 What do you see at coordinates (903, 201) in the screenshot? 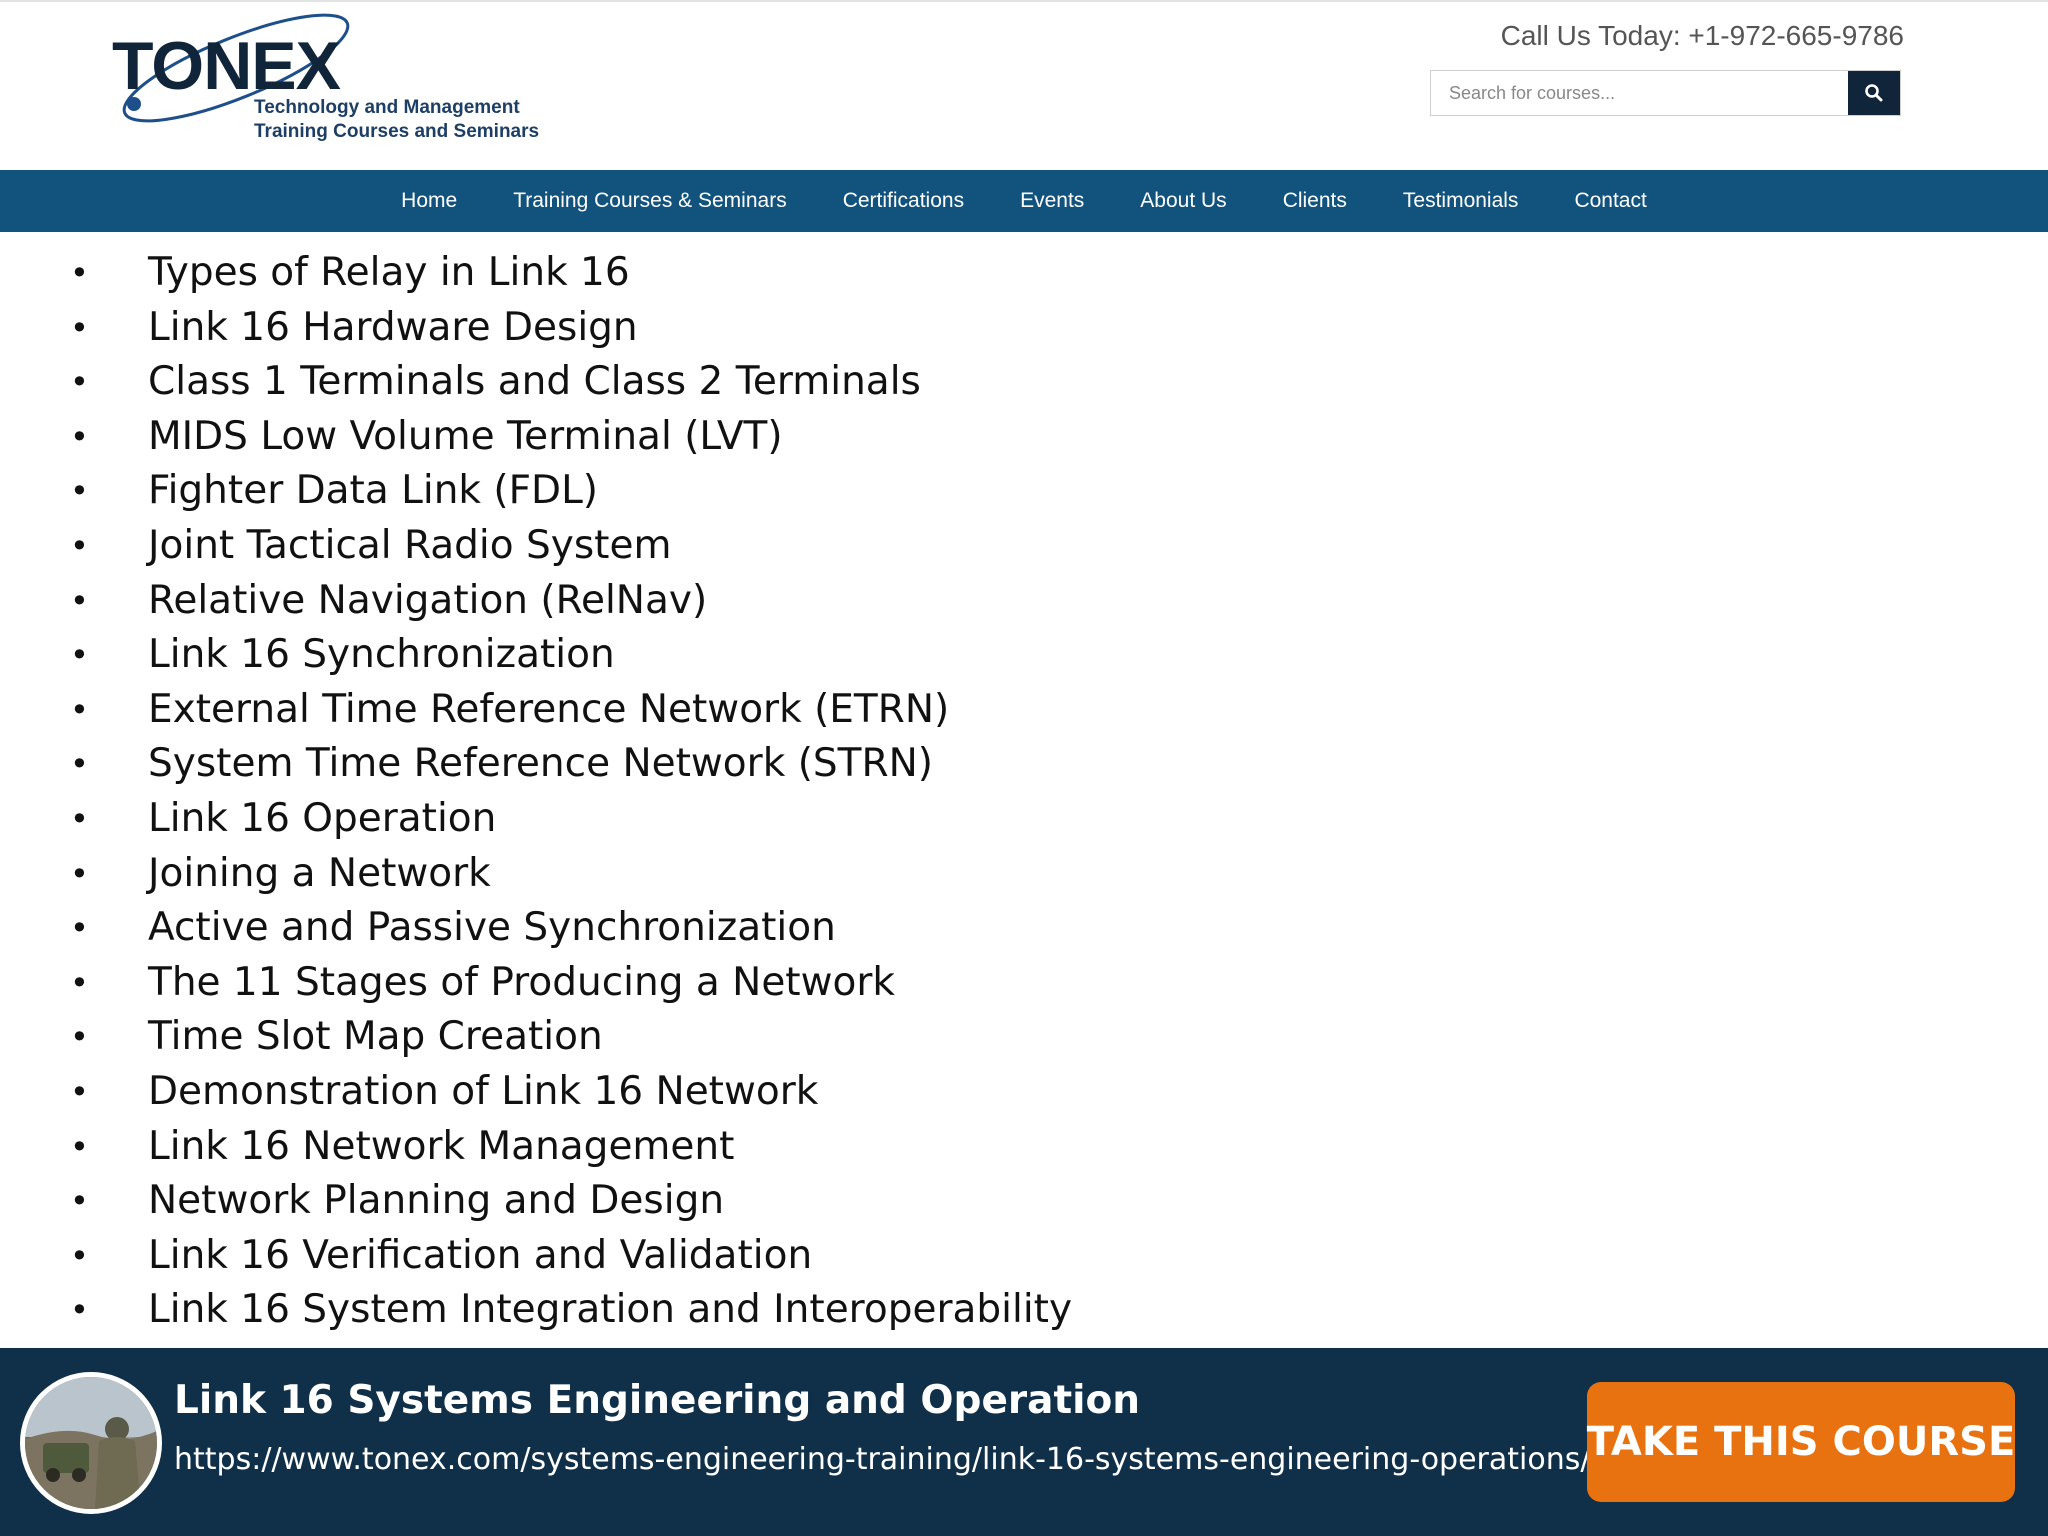
I see `nav-item-certifications: Certifications` at bounding box center [903, 201].